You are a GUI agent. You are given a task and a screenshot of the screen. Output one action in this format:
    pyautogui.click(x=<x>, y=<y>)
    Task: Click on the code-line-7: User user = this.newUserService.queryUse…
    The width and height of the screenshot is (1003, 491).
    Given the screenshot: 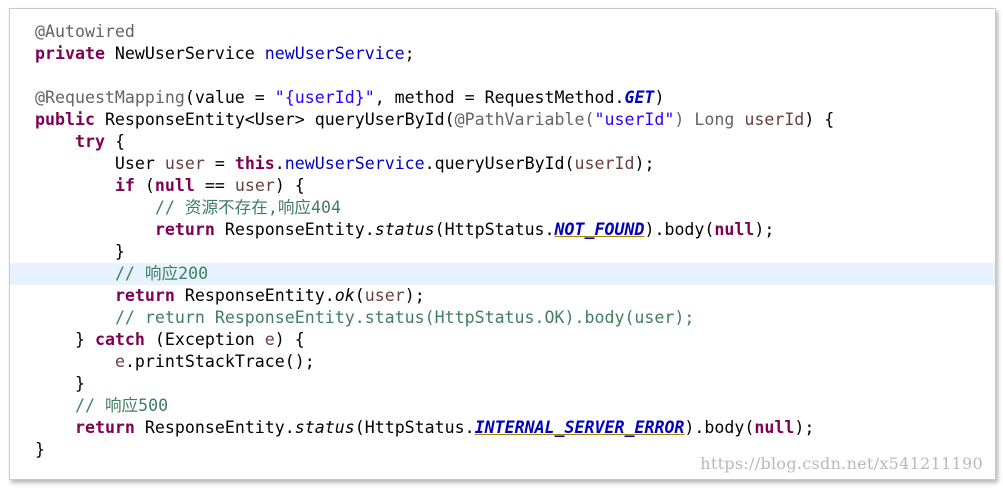 What is the action you would take?
    pyautogui.click(x=502, y=164)
    